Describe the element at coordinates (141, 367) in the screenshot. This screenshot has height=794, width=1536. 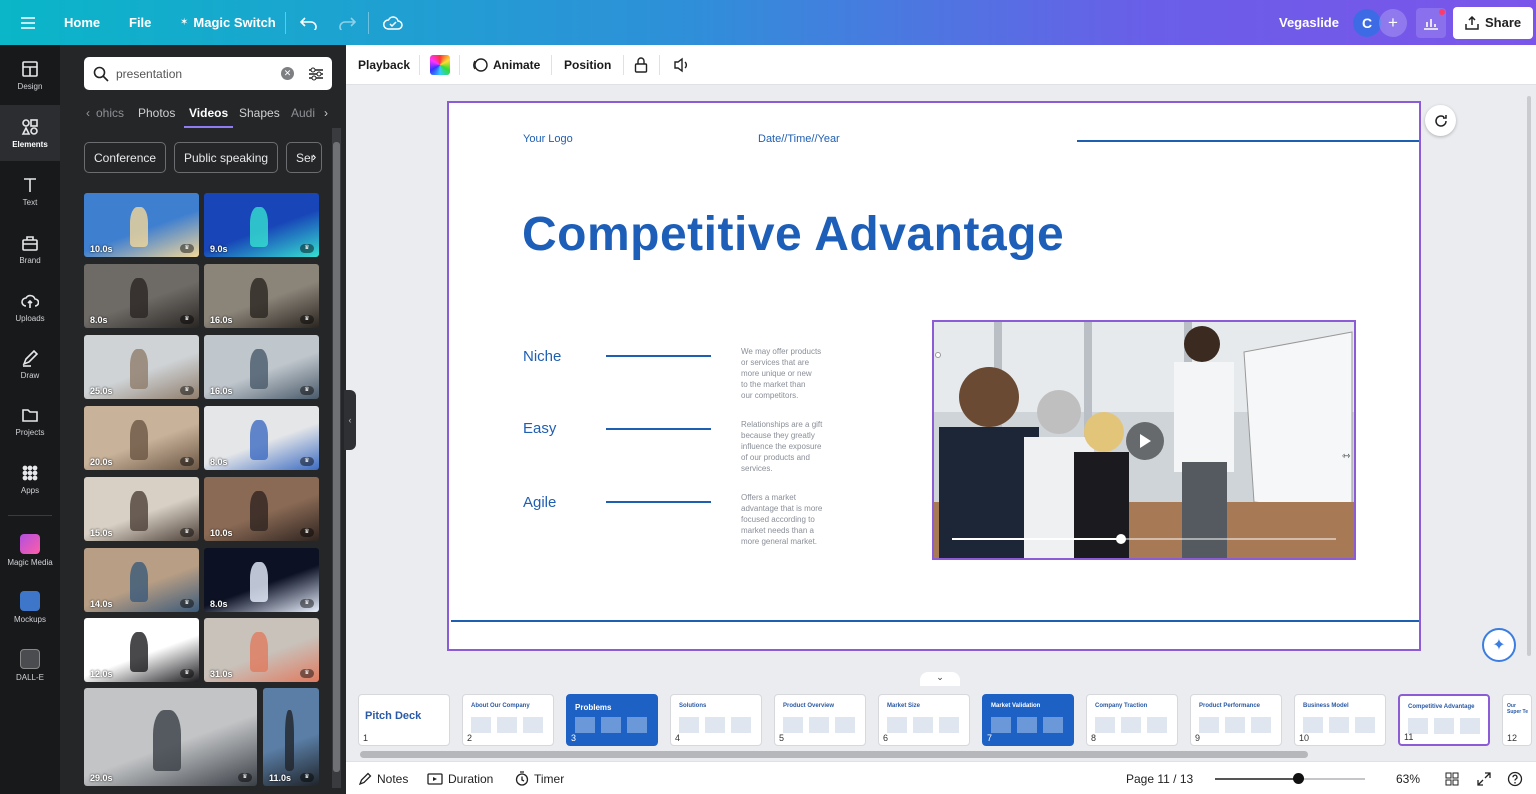
I see `video-thumbnail: 25.0s ♛` at that location.